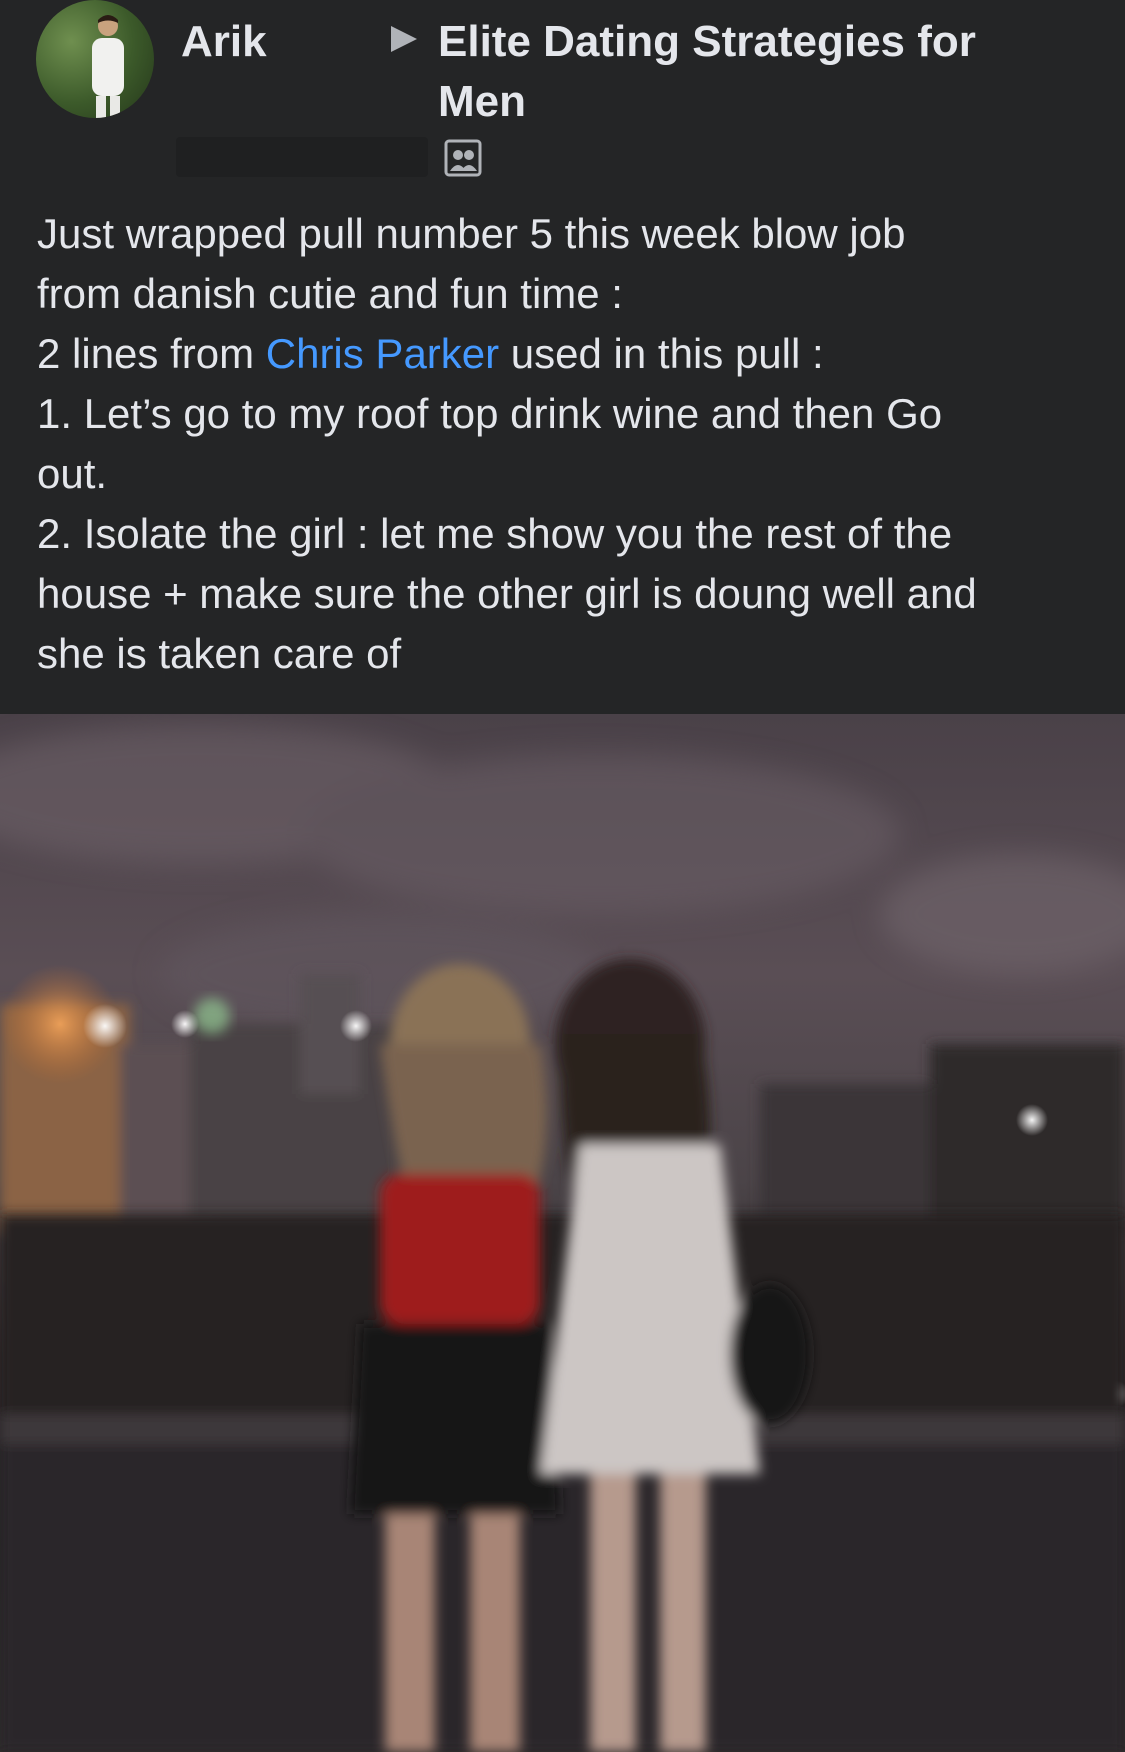  I want to click on triangle-right-icon, so click(404, 39).